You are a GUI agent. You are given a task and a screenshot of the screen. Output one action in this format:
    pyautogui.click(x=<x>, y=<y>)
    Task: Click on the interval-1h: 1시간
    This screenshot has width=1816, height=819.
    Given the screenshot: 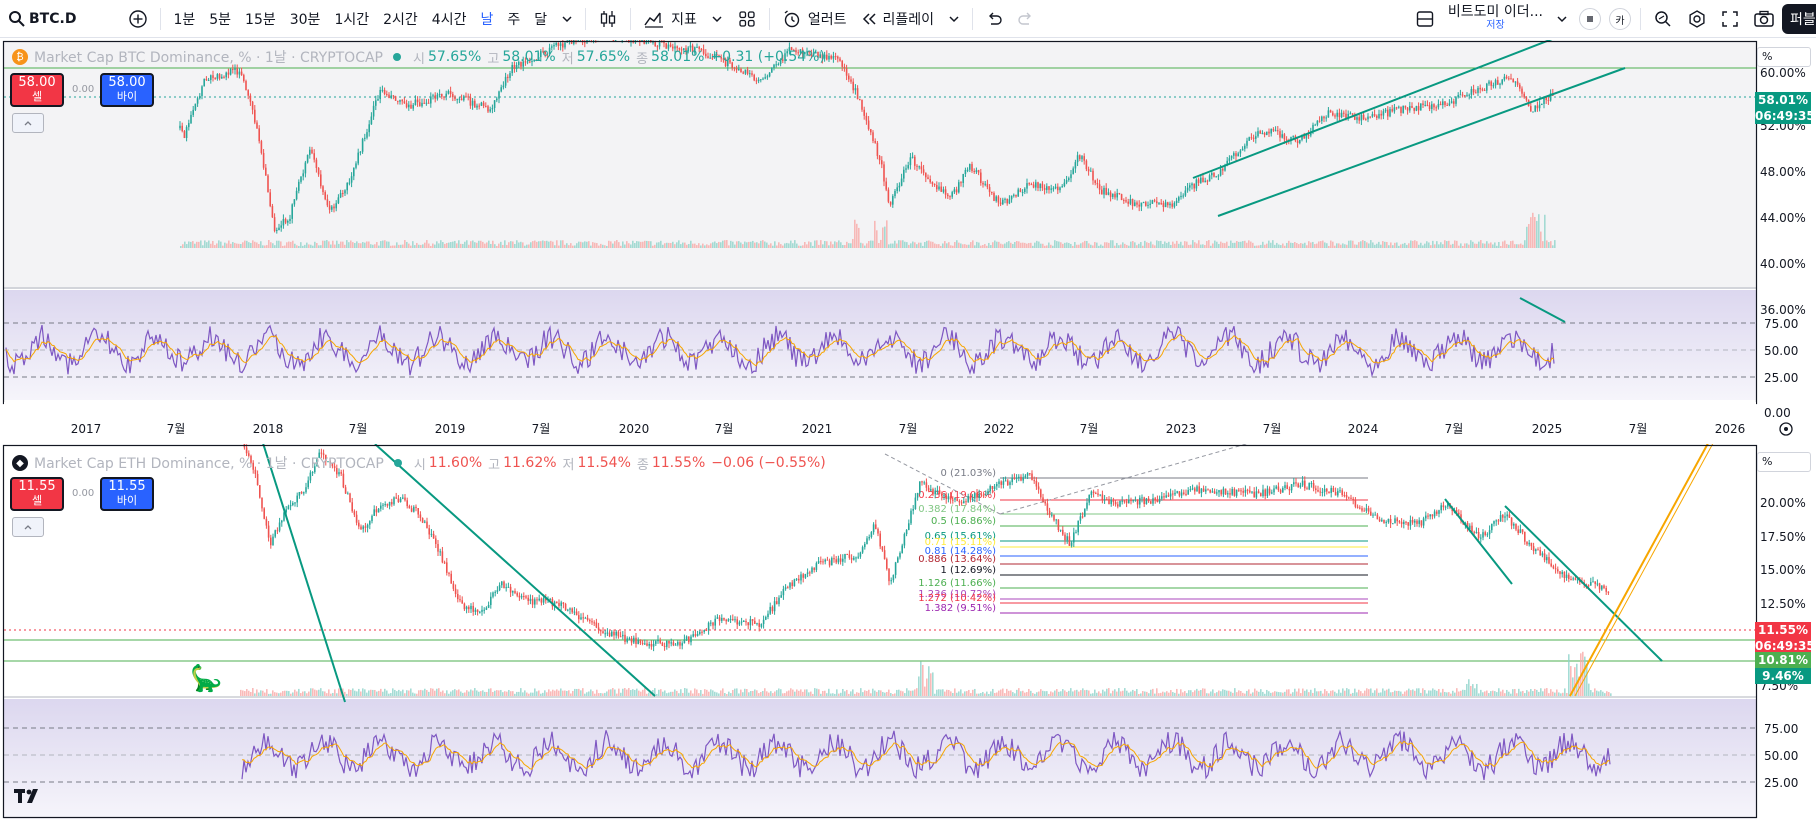 What is the action you would take?
    pyautogui.click(x=351, y=19)
    